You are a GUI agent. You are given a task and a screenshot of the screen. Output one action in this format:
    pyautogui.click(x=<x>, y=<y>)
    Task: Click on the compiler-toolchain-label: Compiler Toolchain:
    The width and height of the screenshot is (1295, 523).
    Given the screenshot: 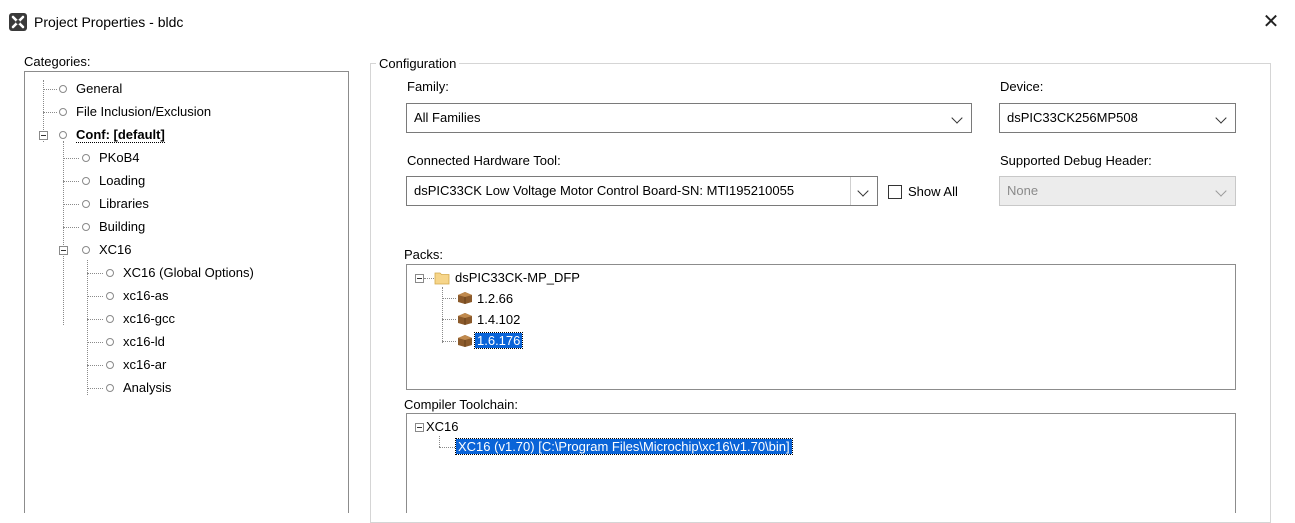 What is the action you would take?
    pyautogui.click(x=461, y=404)
    